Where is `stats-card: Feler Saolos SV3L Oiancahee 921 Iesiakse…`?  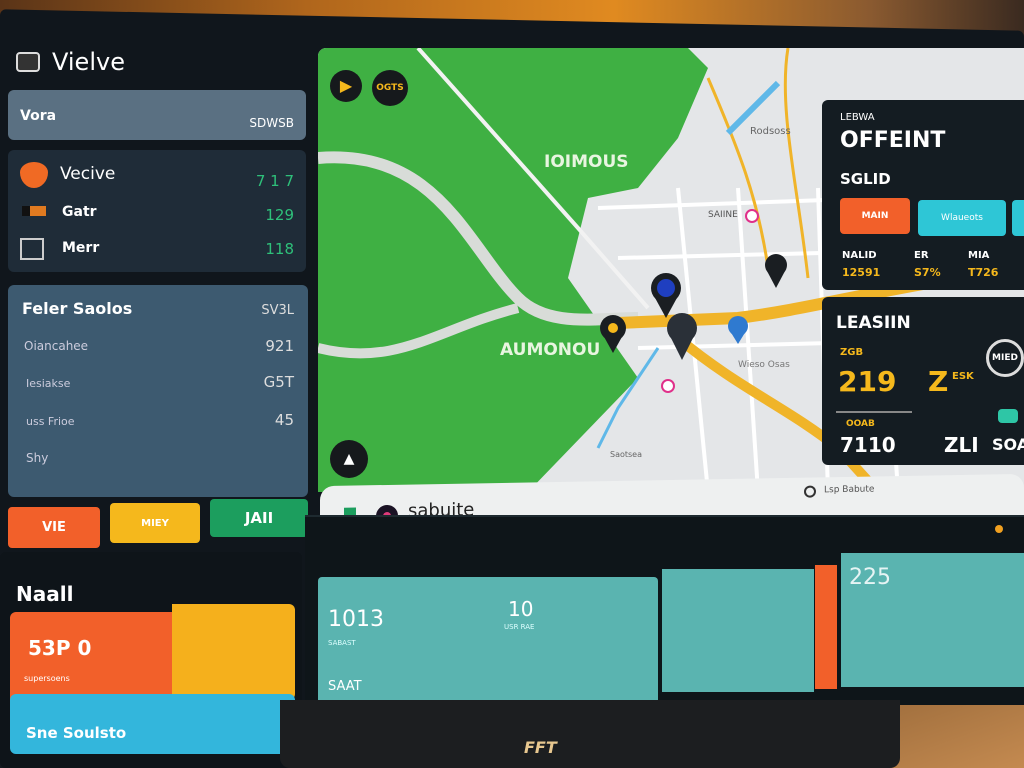
stats-card: Feler Saolos SV3L Oiancahee 921 Iesiakse… is located at coordinates (158, 391).